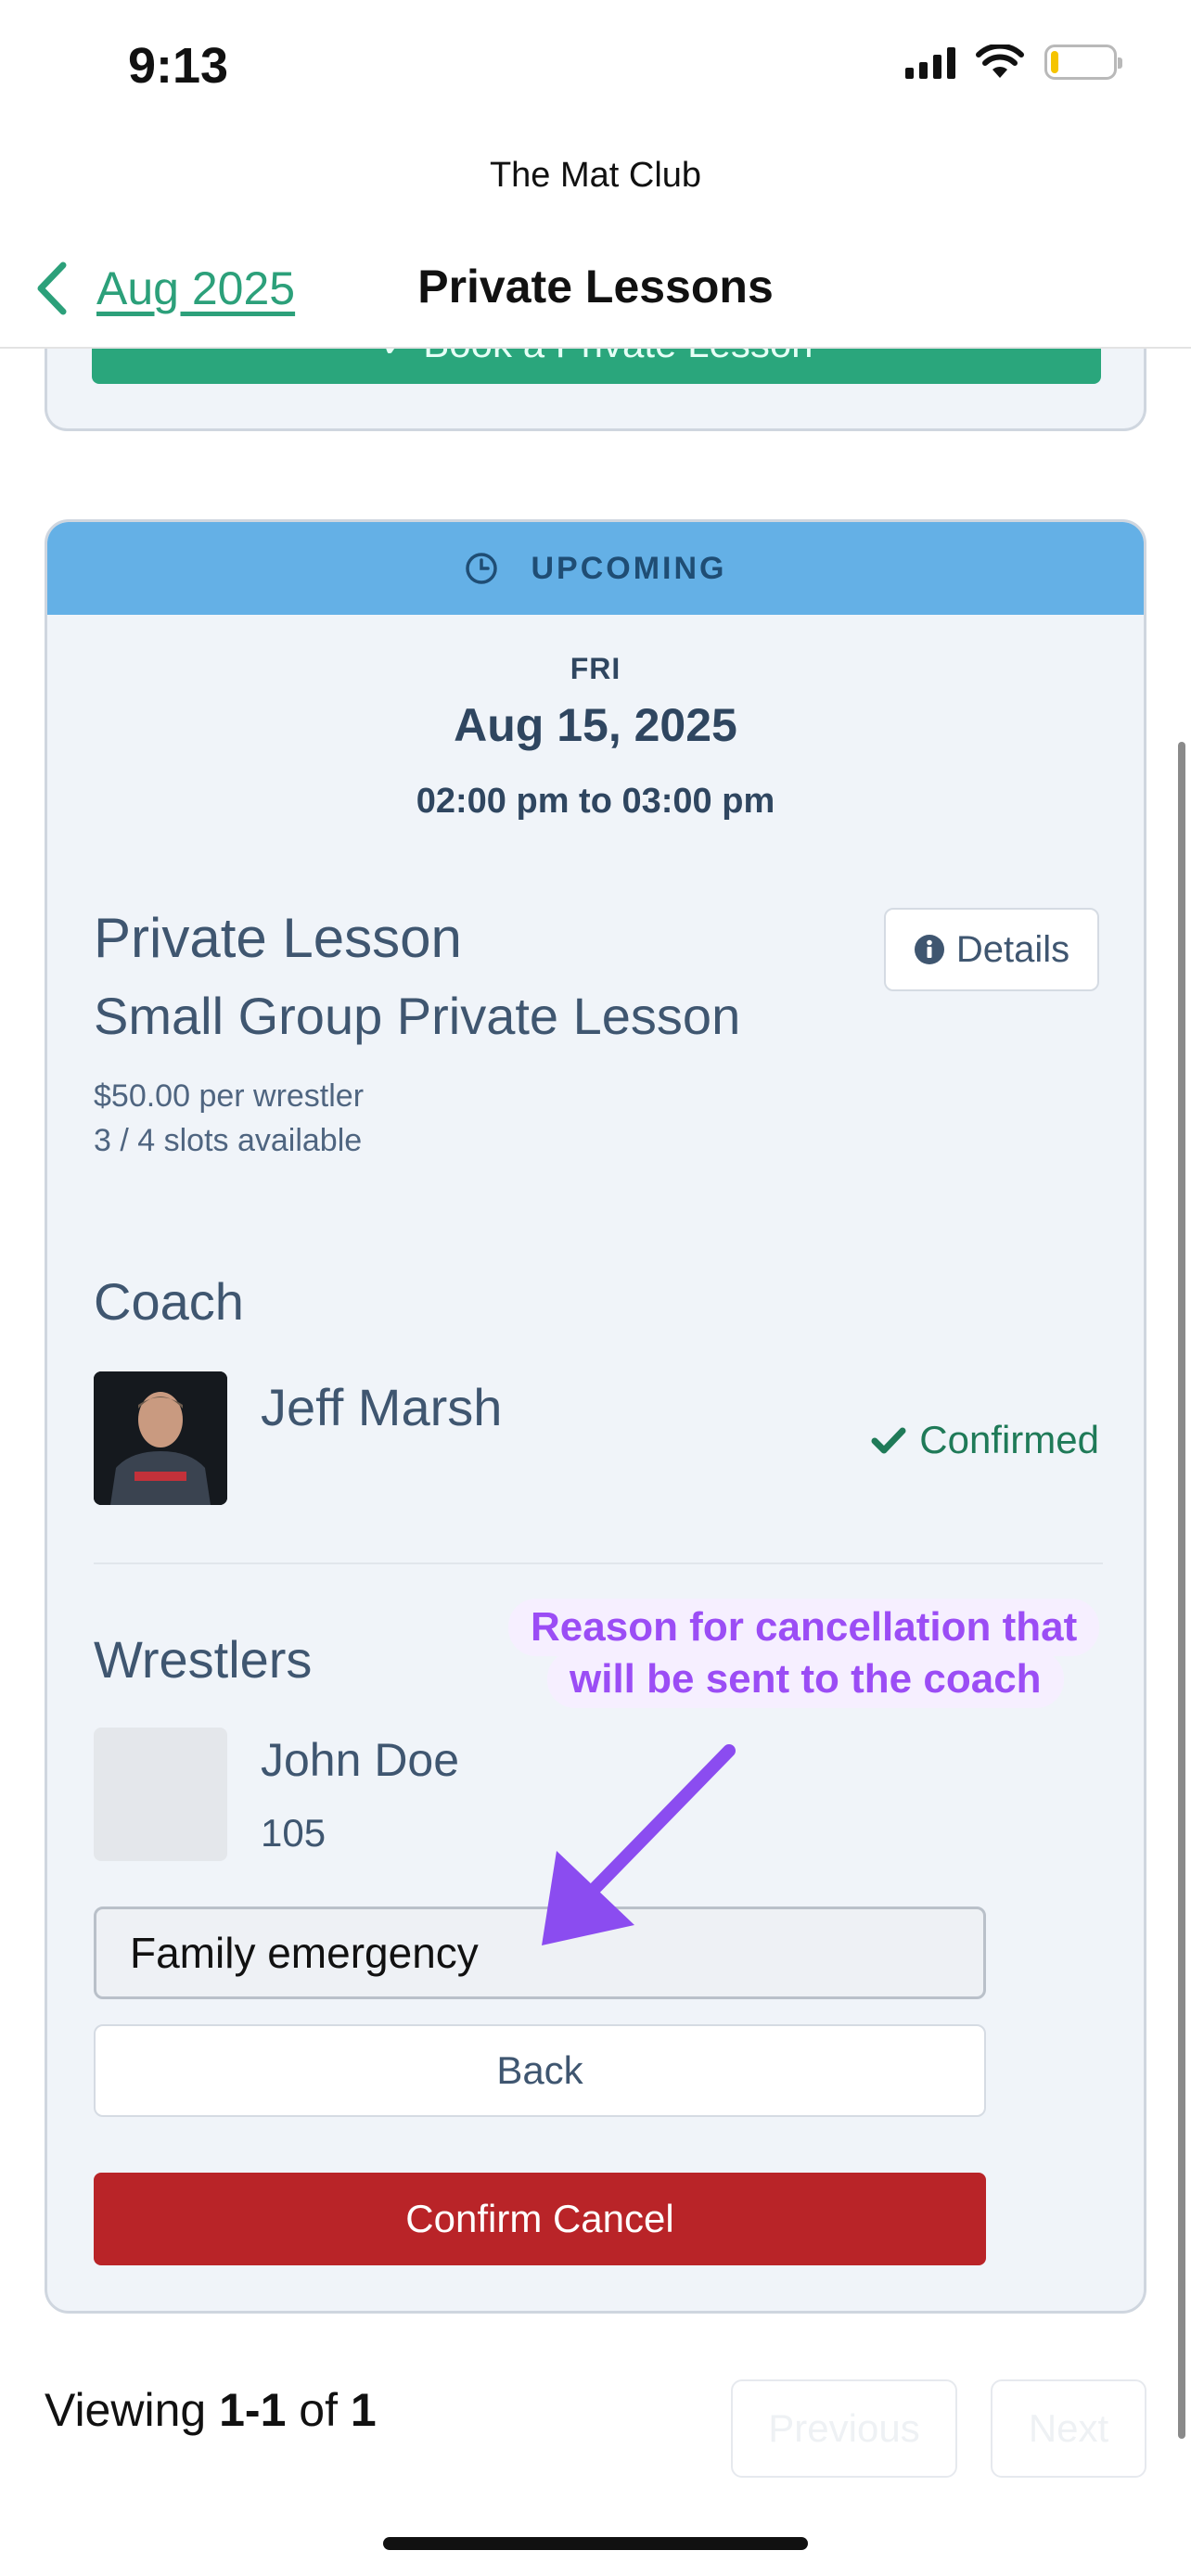 The image size is (1191, 2576). I want to click on wrestlers-heading: Wrestlers, so click(203, 1659).